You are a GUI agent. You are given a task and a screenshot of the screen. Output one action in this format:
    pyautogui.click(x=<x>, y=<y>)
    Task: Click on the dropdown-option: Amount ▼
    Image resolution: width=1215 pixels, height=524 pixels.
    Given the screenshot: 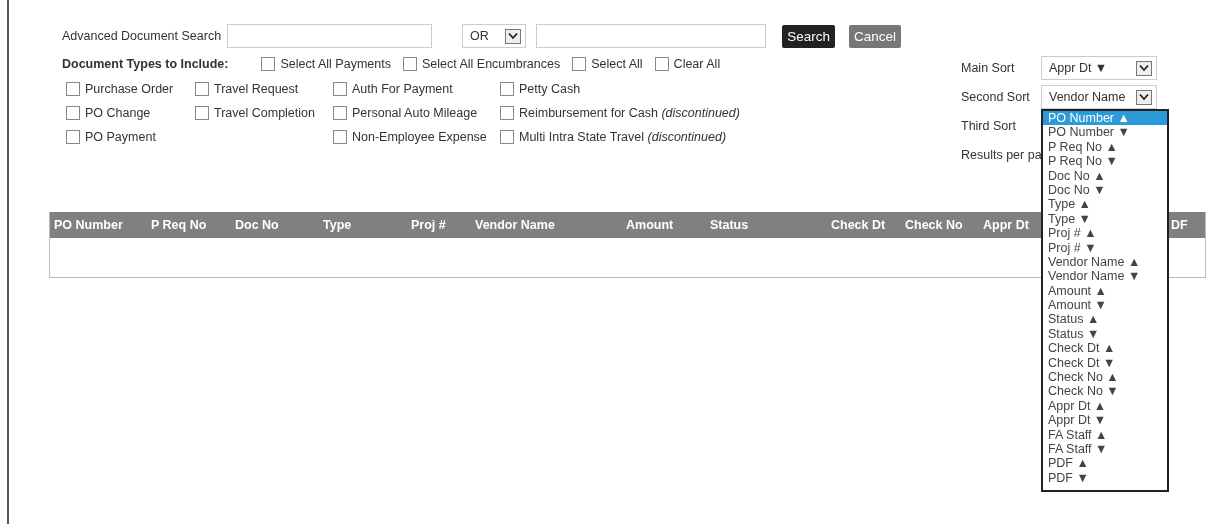 What is the action you would take?
    pyautogui.click(x=1105, y=305)
    